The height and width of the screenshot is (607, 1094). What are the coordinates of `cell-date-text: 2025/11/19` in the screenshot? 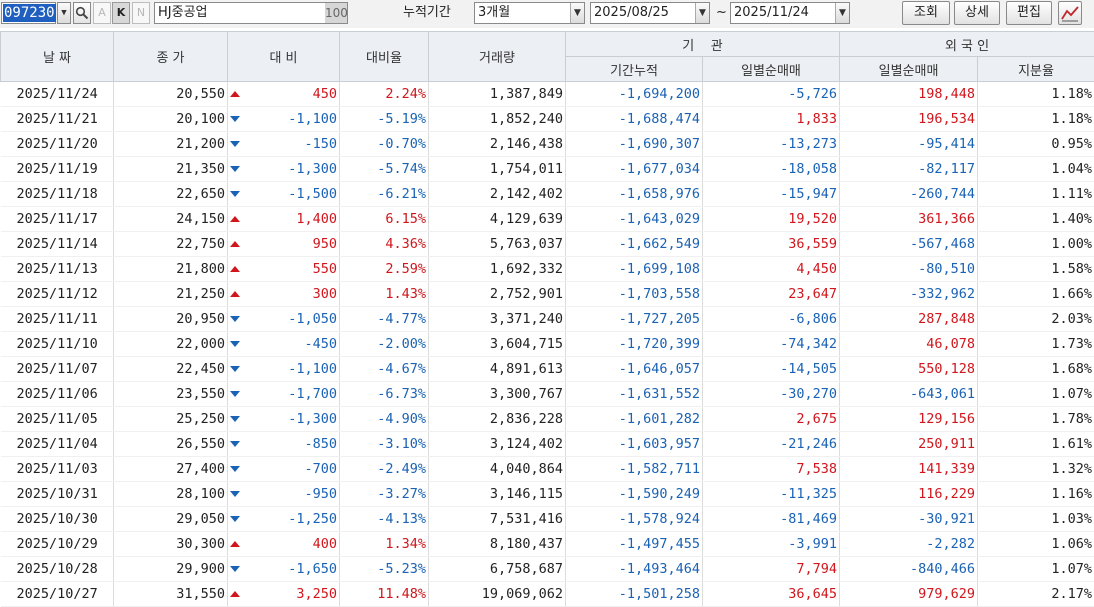 It's located at (57, 169).